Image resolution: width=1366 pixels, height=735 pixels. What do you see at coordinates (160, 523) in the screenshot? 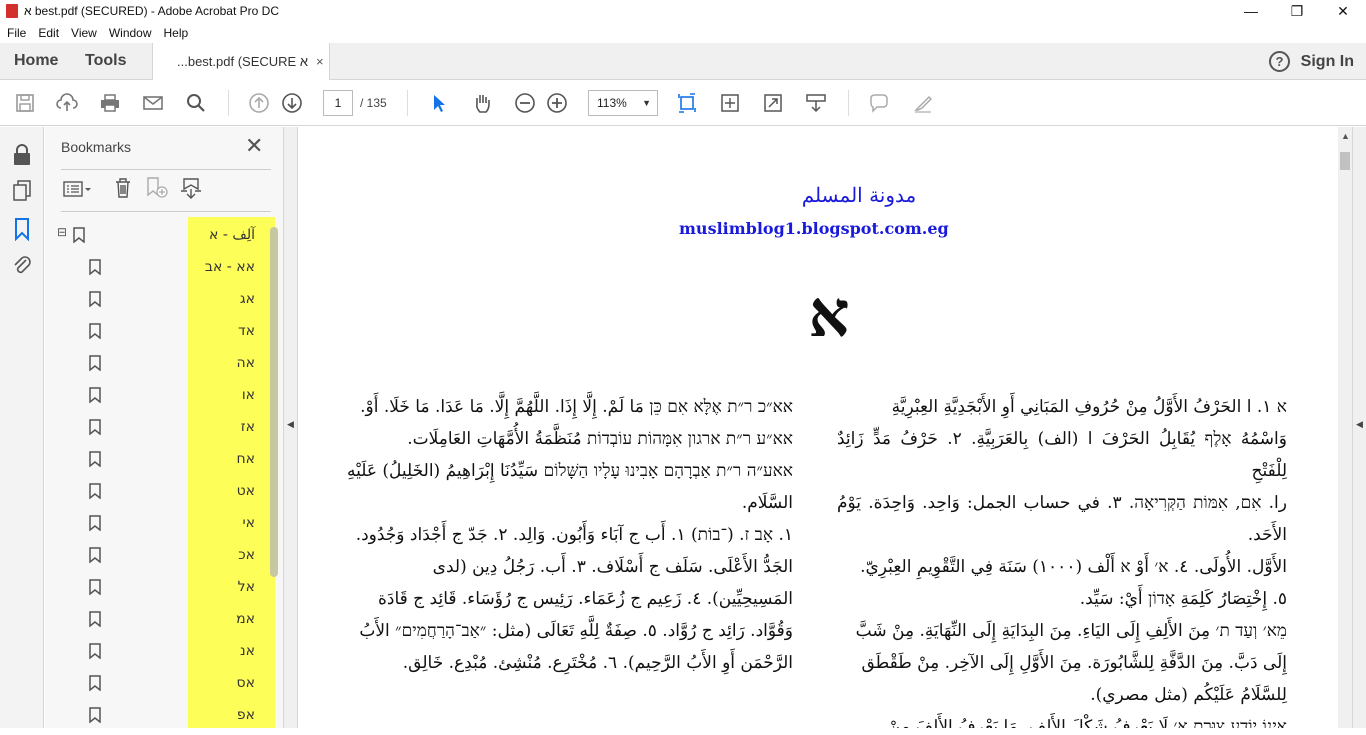
I see `bookmark-item-9: אי` at bounding box center [160, 523].